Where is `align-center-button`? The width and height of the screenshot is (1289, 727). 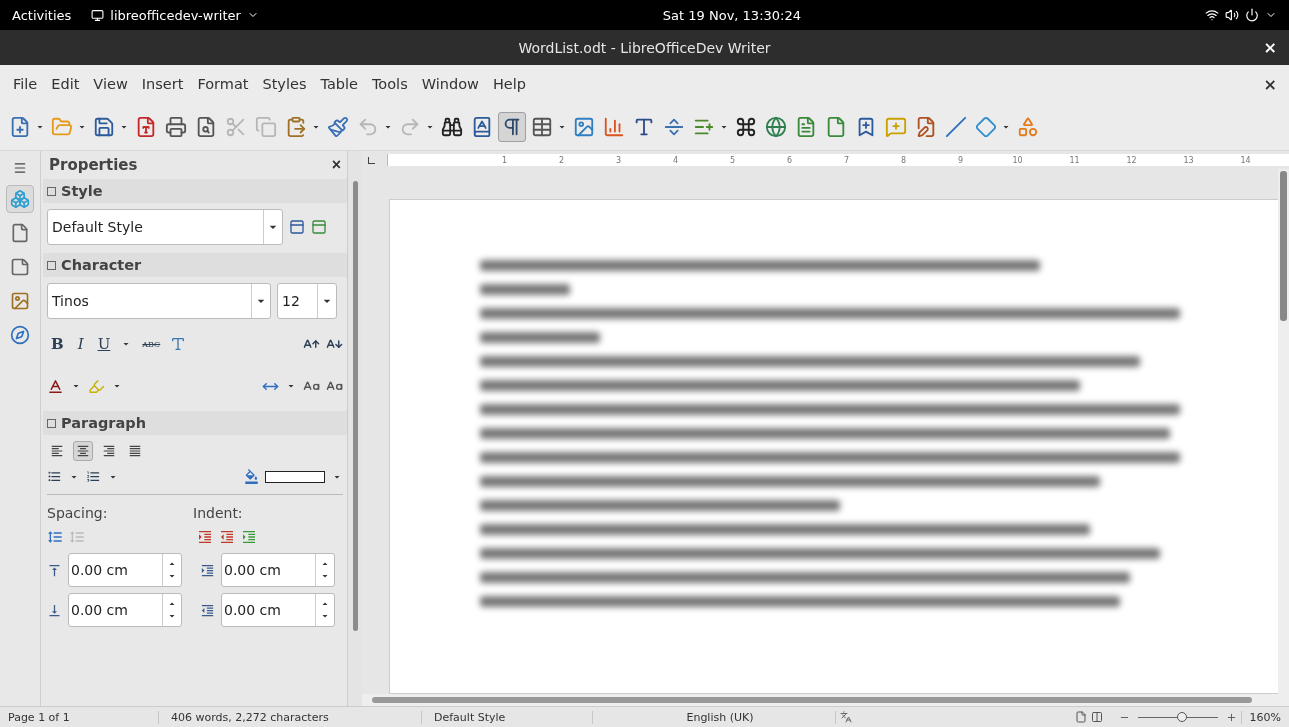 align-center-button is located at coordinates (83, 451).